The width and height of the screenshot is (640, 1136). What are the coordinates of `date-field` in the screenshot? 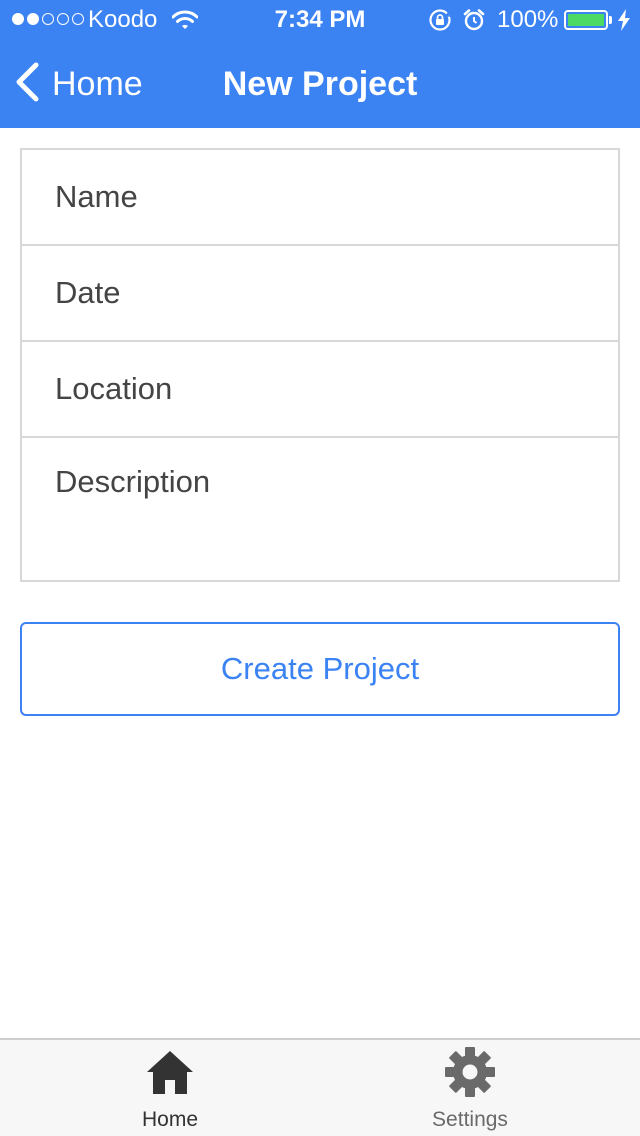 It's located at (320, 293).